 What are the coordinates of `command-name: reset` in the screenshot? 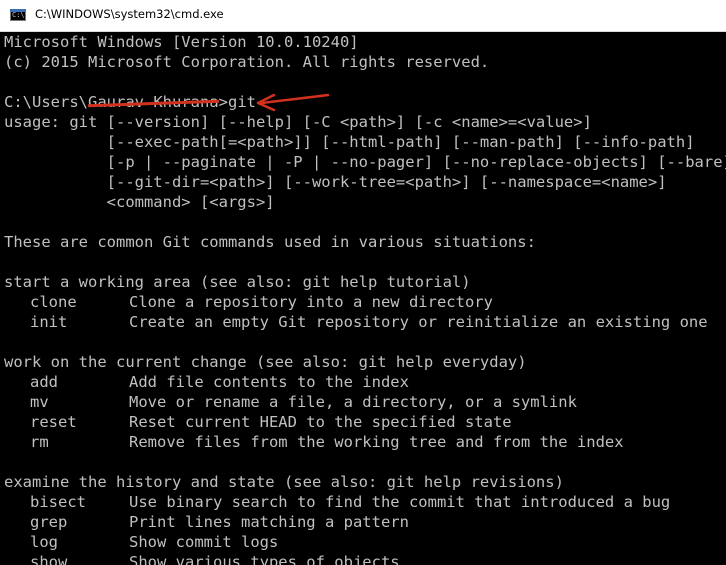 It's located at (53, 422).